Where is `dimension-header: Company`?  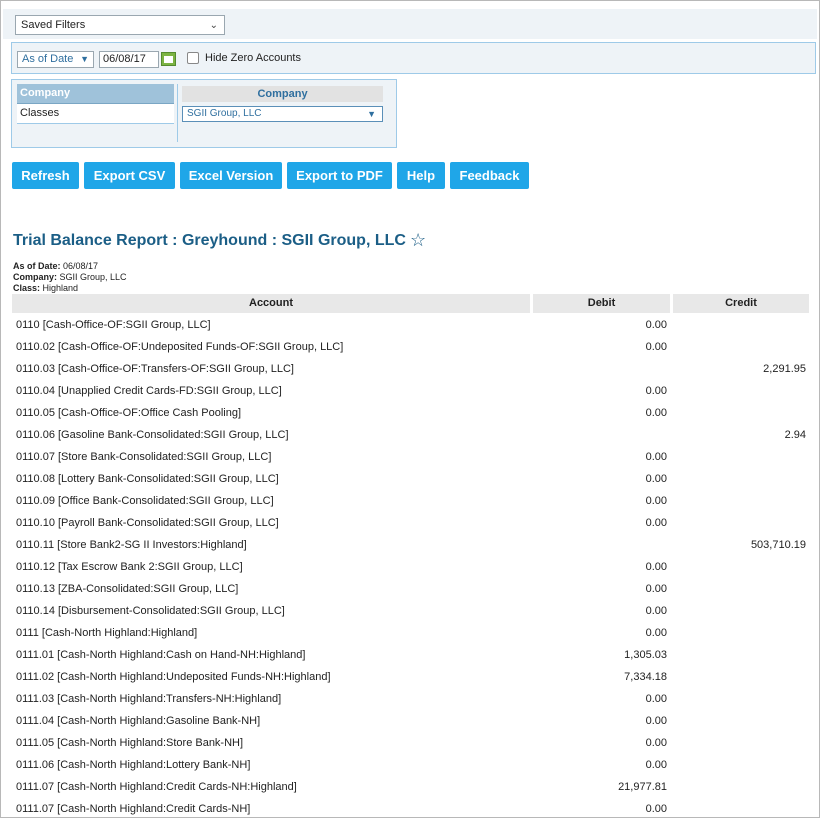 dimension-header: Company is located at coordinates (282, 94).